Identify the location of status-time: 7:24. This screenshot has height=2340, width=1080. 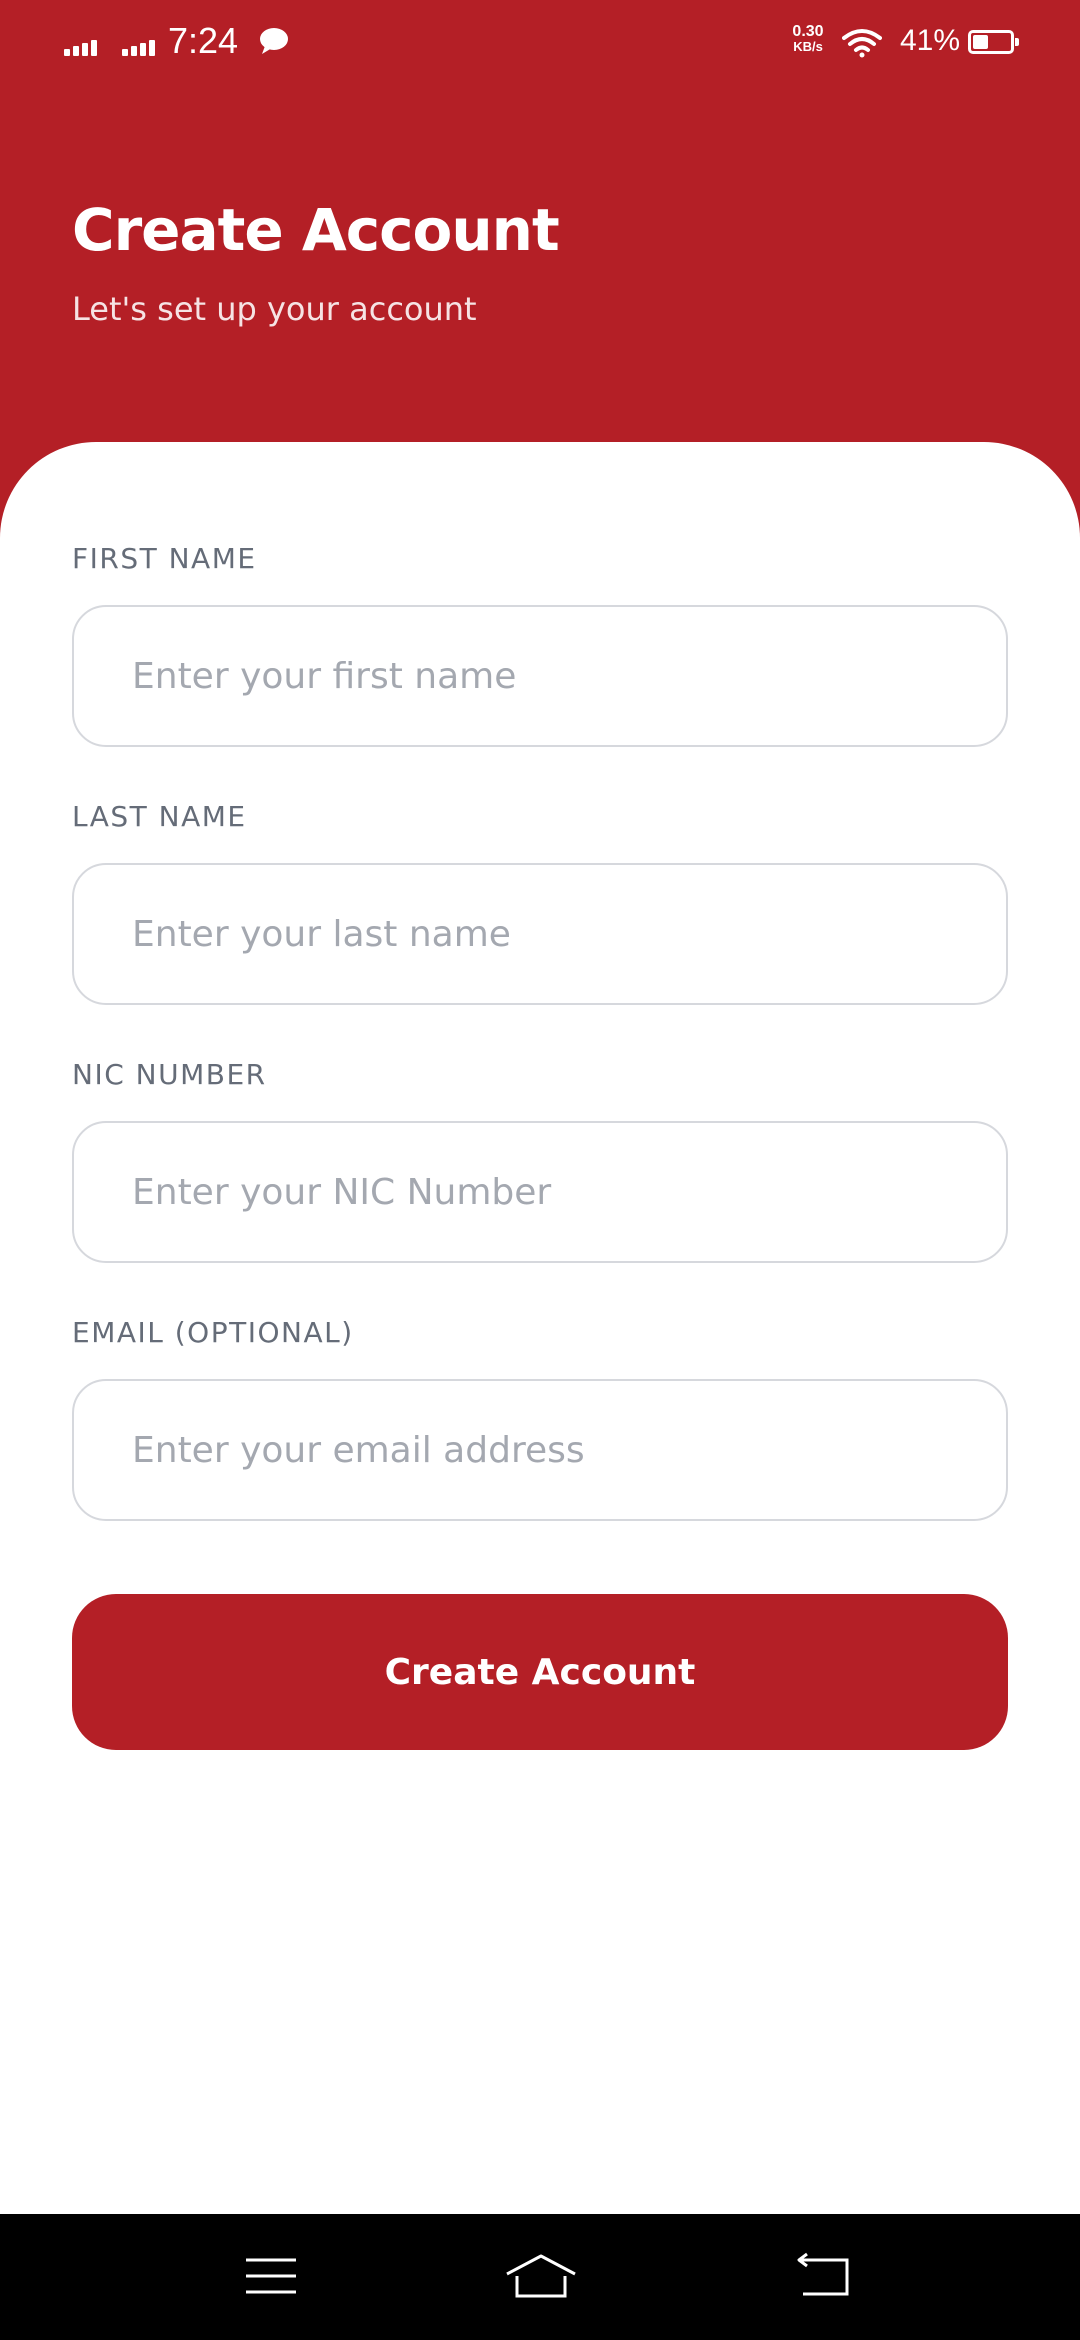
(203, 40).